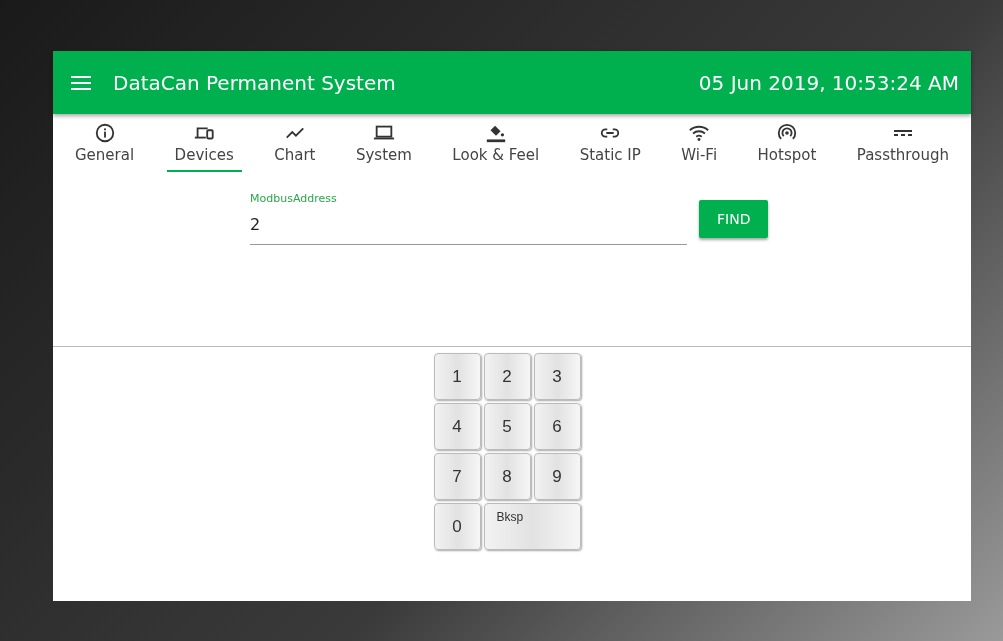 The image size is (1003, 641). What do you see at coordinates (457, 426) in the screenshot?
I see `keypad-key: 4` at bounding box center [457, 426].